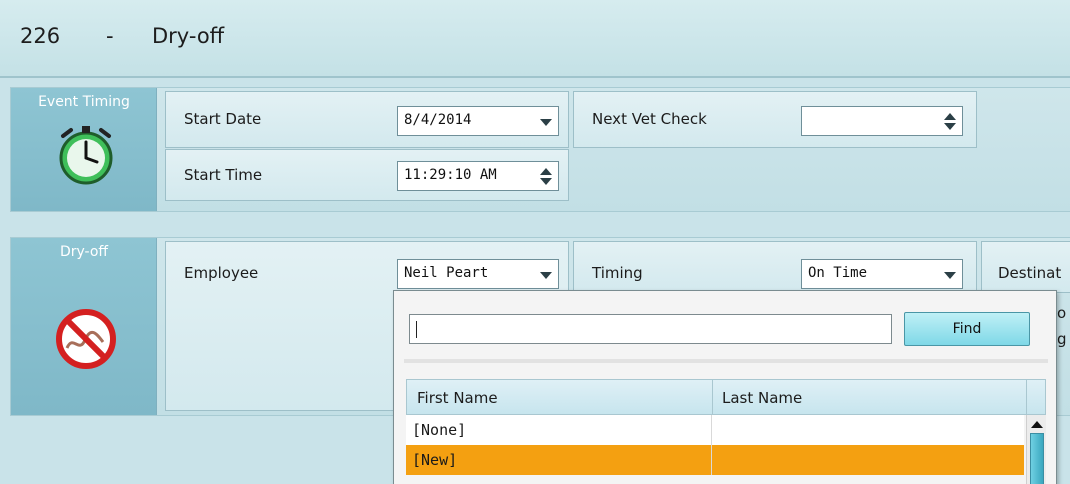  I want to click on grid-header: First Name Last Name, so click(726, 397).